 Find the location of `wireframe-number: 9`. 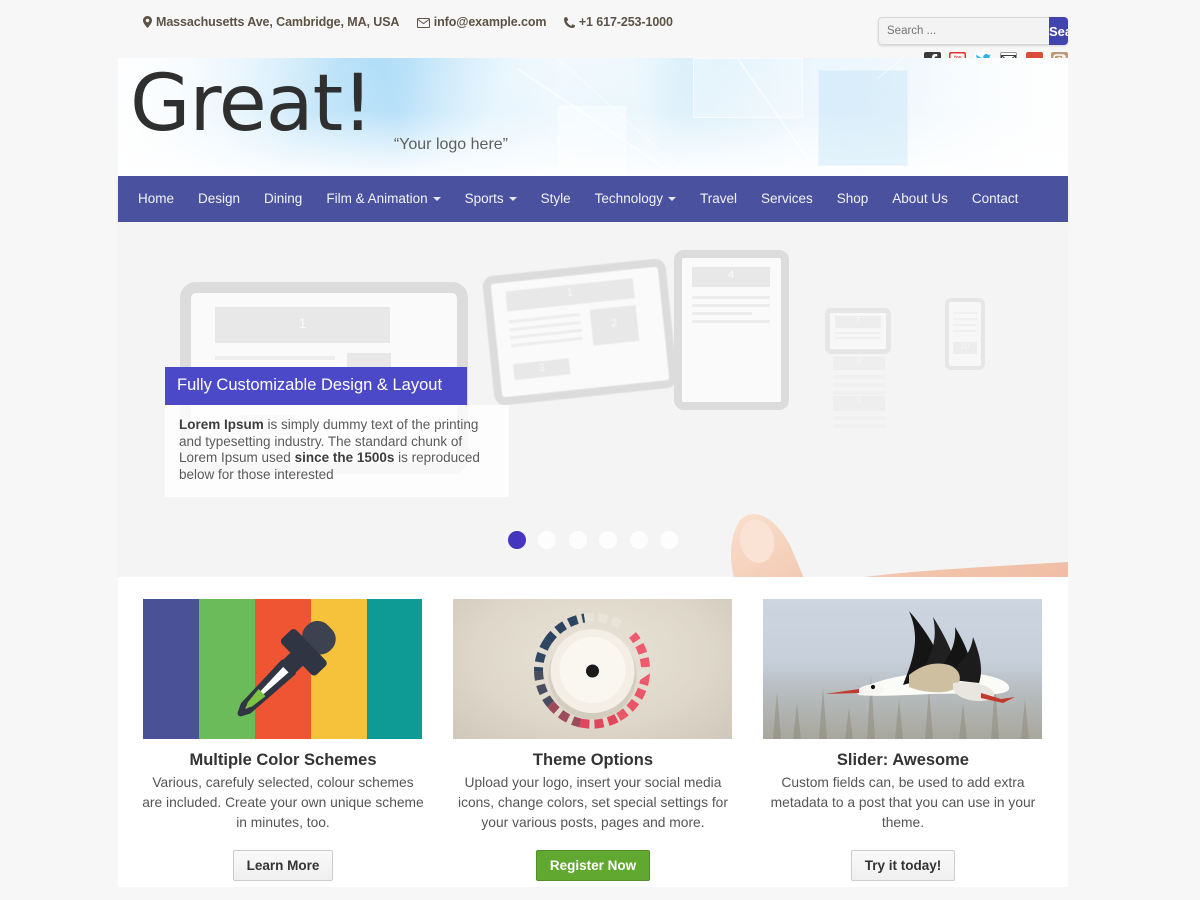

wireframe-number: 9 is located at coordinates (859, 400).